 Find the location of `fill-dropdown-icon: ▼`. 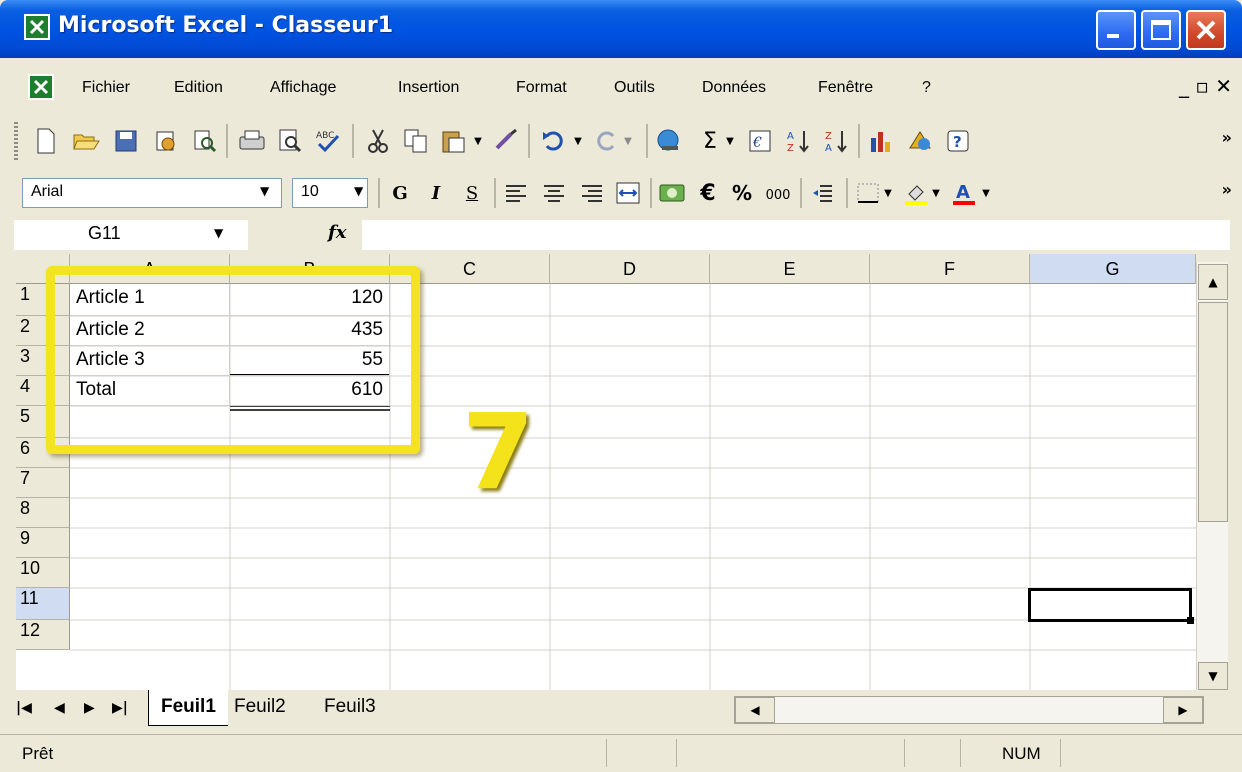

fill-dropdown-icon: ▼ is located at coordinates (936, 193).